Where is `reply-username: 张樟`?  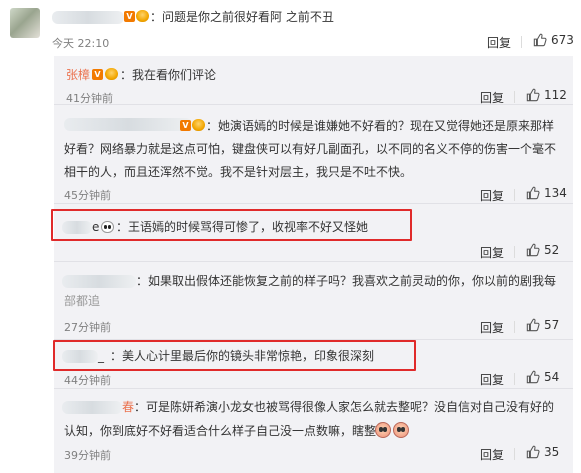
reply-username: 张樟 is located at coordinates (78, 75).